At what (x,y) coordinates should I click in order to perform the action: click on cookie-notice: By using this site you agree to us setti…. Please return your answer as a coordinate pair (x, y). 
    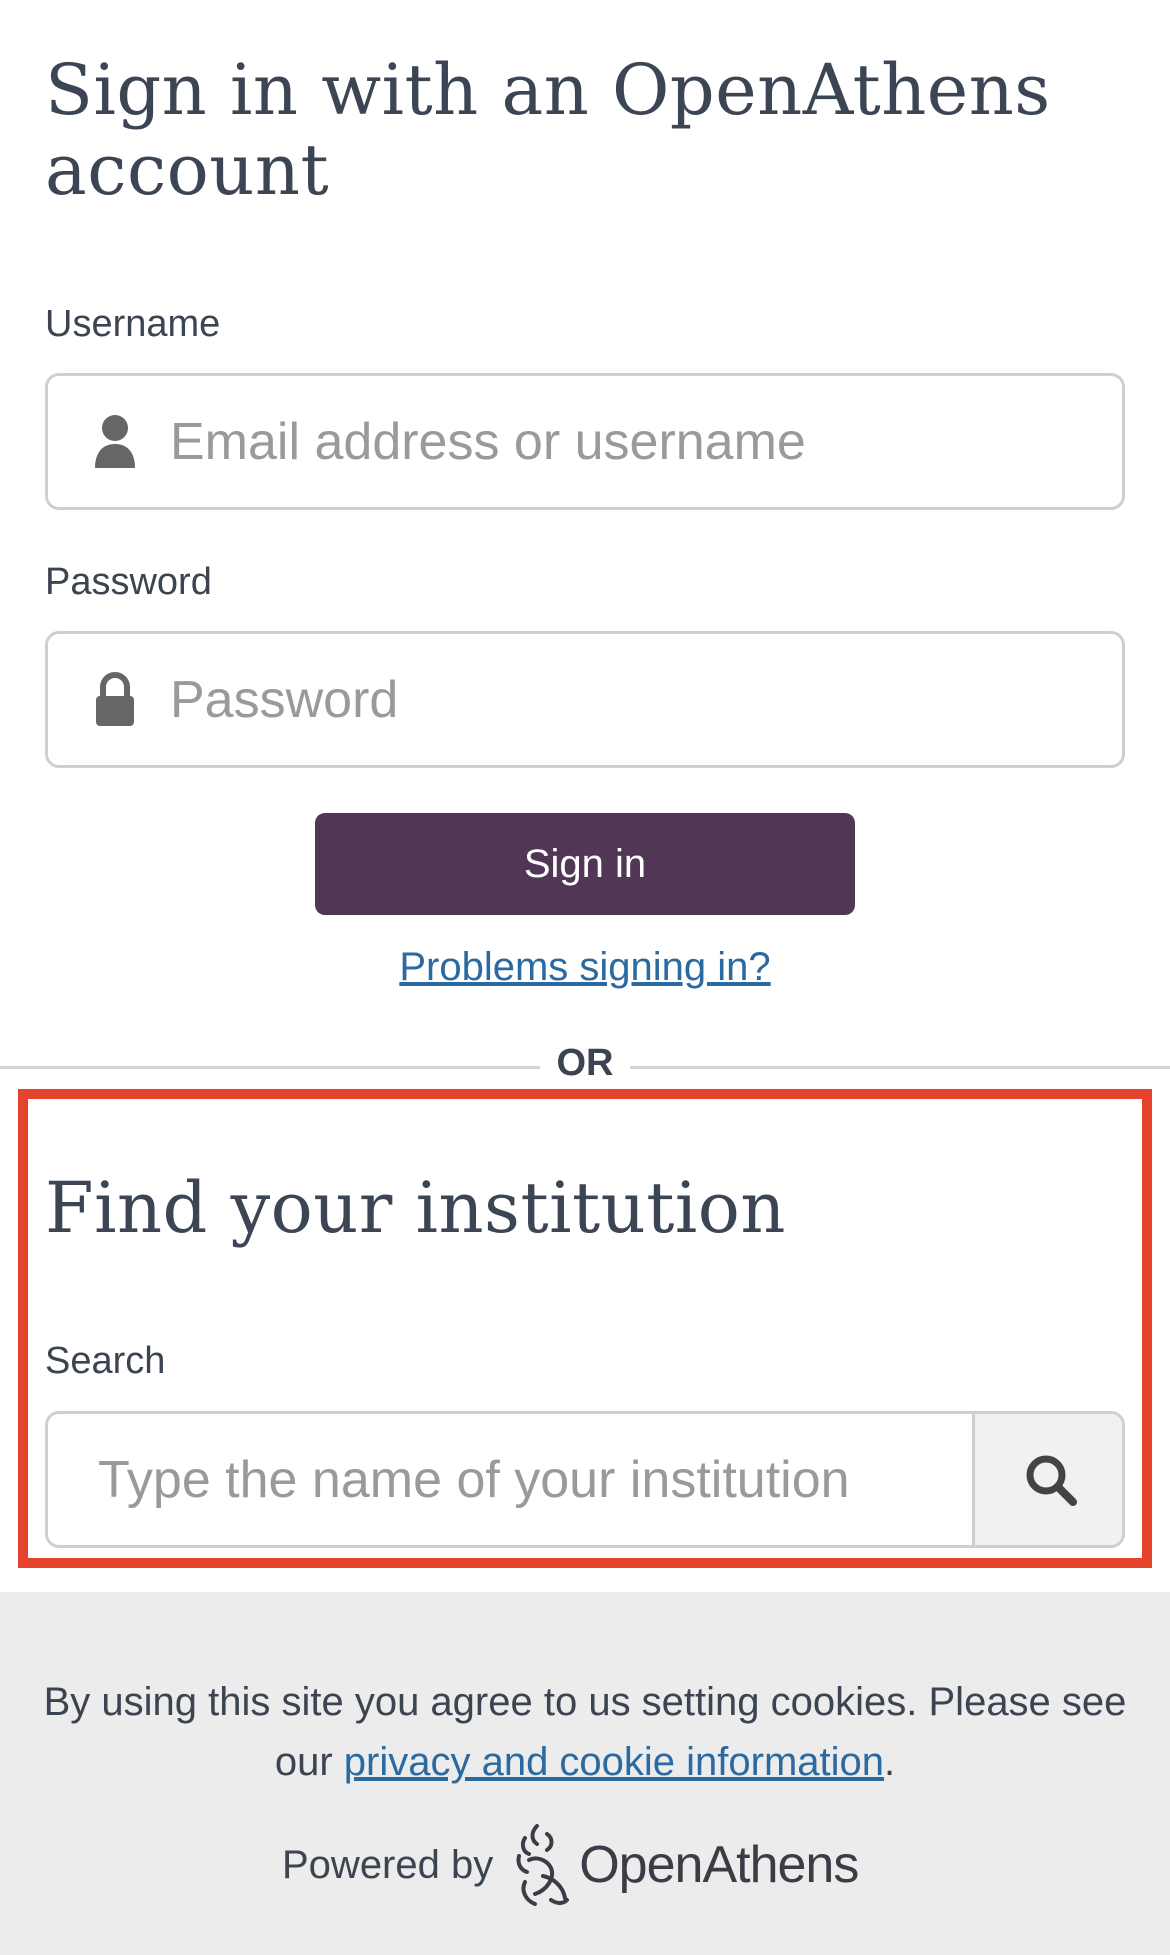
    Looking at the image, I should click on (585, 1732).